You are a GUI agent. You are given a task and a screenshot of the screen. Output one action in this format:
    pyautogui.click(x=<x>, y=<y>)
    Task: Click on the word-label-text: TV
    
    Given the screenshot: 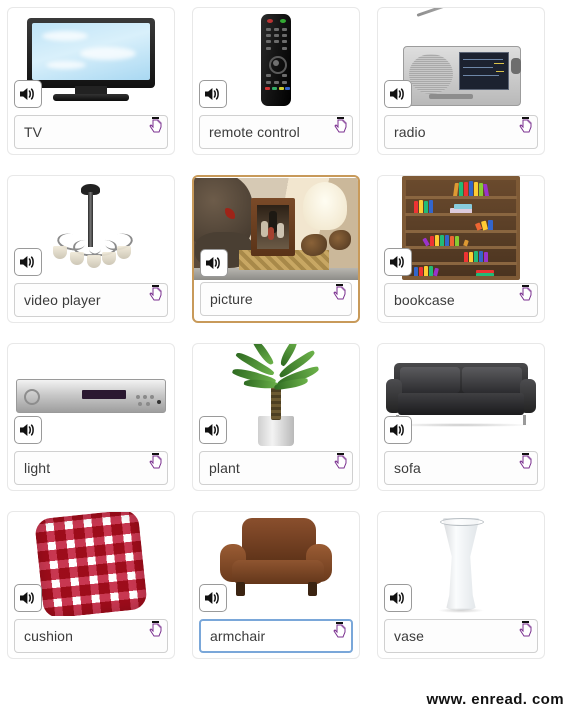 What is the action you would take?
    pyautogui.click(x=33, y=132)
    